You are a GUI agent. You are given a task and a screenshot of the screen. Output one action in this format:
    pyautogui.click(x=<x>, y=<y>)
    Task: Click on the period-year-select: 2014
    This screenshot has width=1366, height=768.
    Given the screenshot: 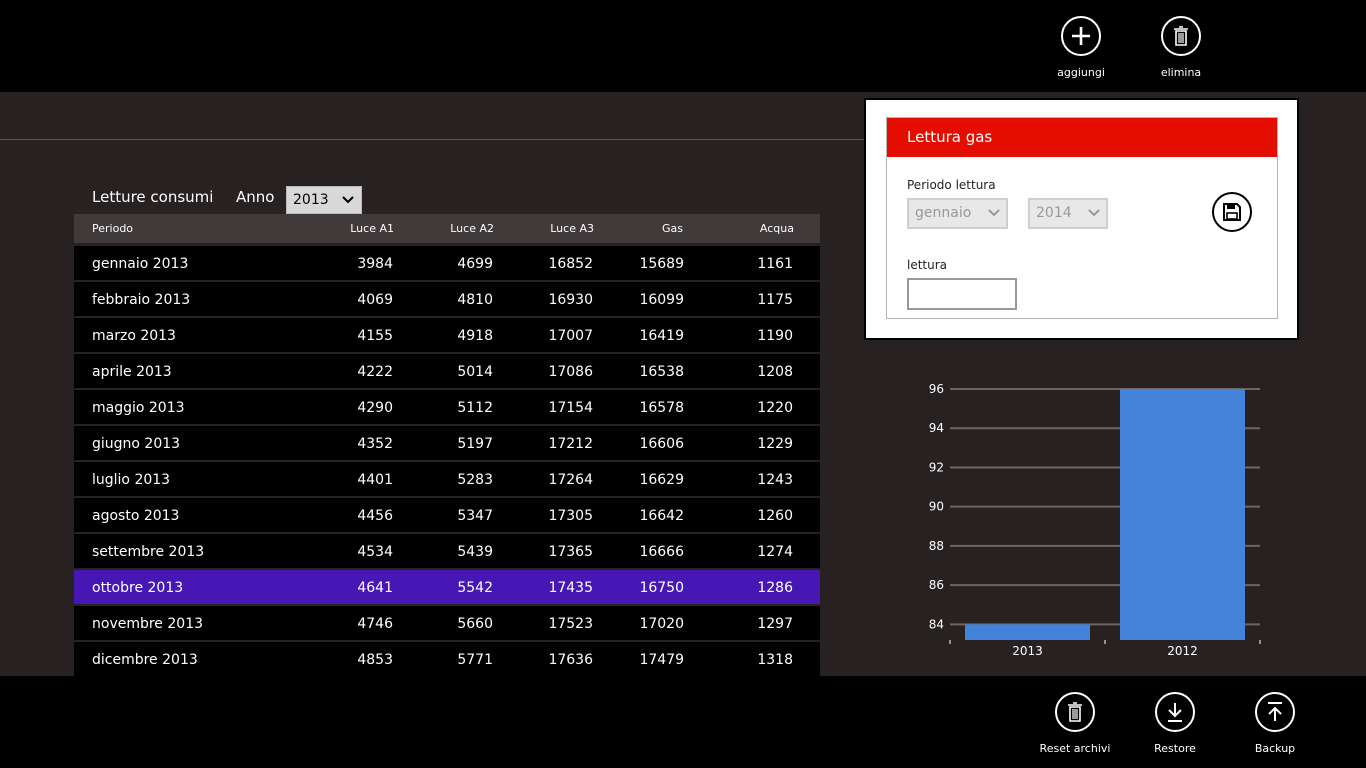 What is the action you would take?
    pyautogui.click(x=1068, y=213)
    